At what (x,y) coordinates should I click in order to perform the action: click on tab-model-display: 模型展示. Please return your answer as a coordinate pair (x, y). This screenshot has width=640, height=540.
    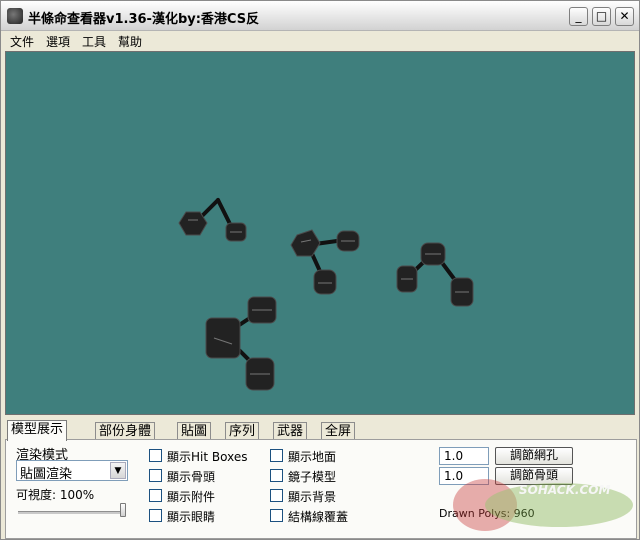
    Looking at the image, I should click on (37, 430).